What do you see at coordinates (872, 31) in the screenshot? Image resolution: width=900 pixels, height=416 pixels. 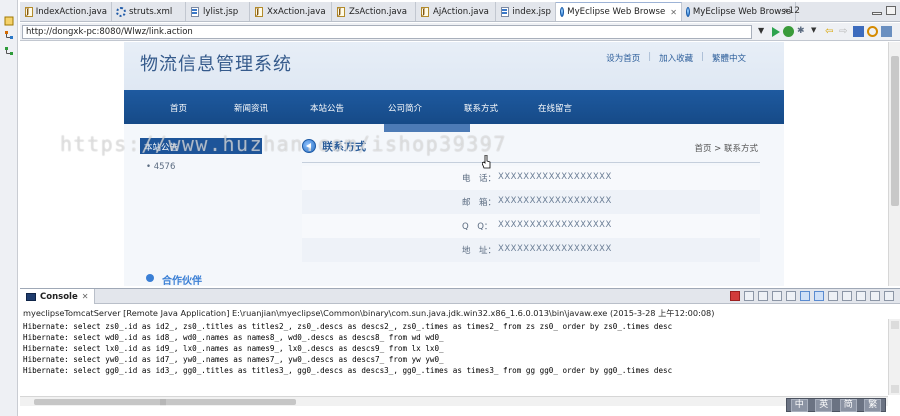 I see `refresh-icon` at bounding box center [872, 31].